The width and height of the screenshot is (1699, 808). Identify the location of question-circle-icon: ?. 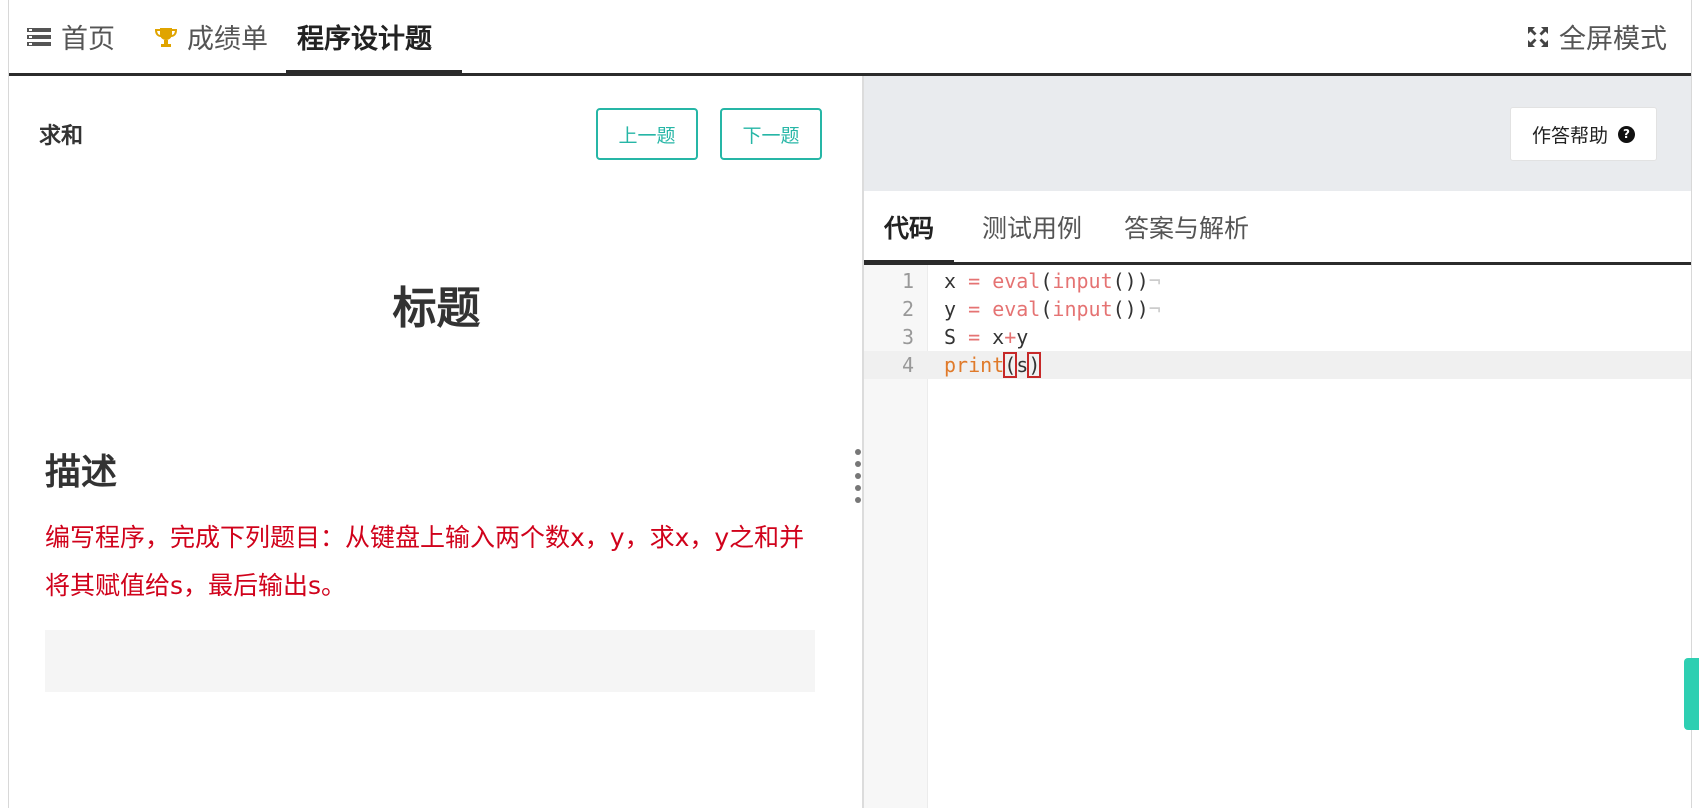
(1626, 134).